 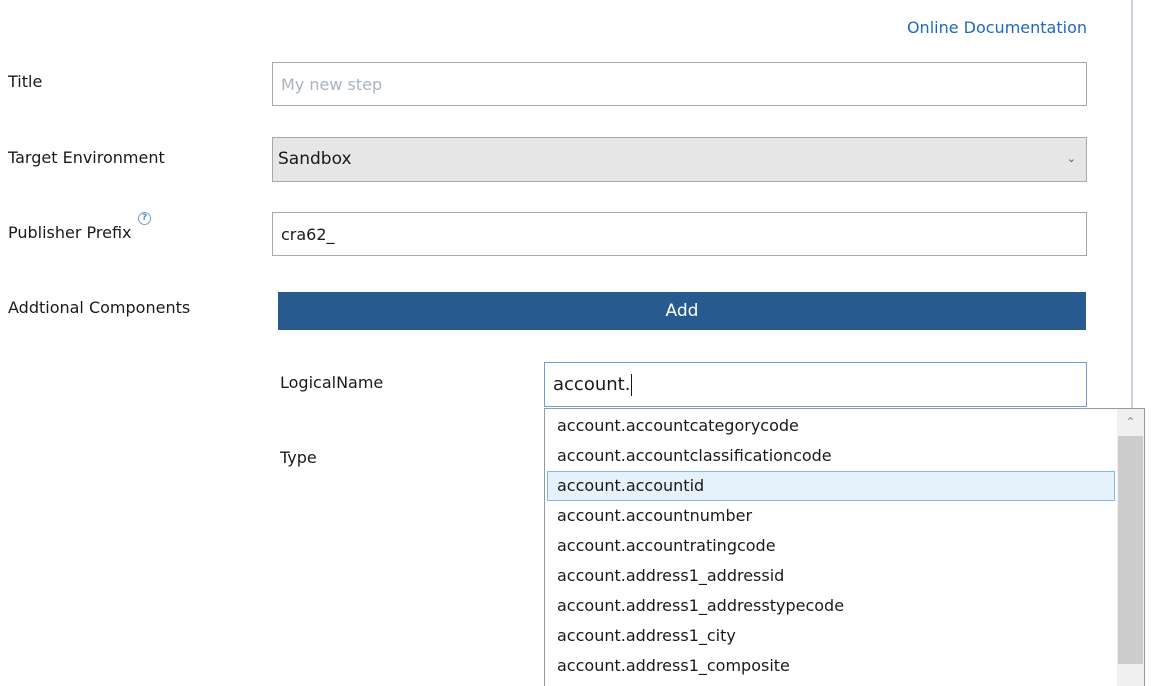 I want to click on scroll-thumb, so click(x=1130, y=550).